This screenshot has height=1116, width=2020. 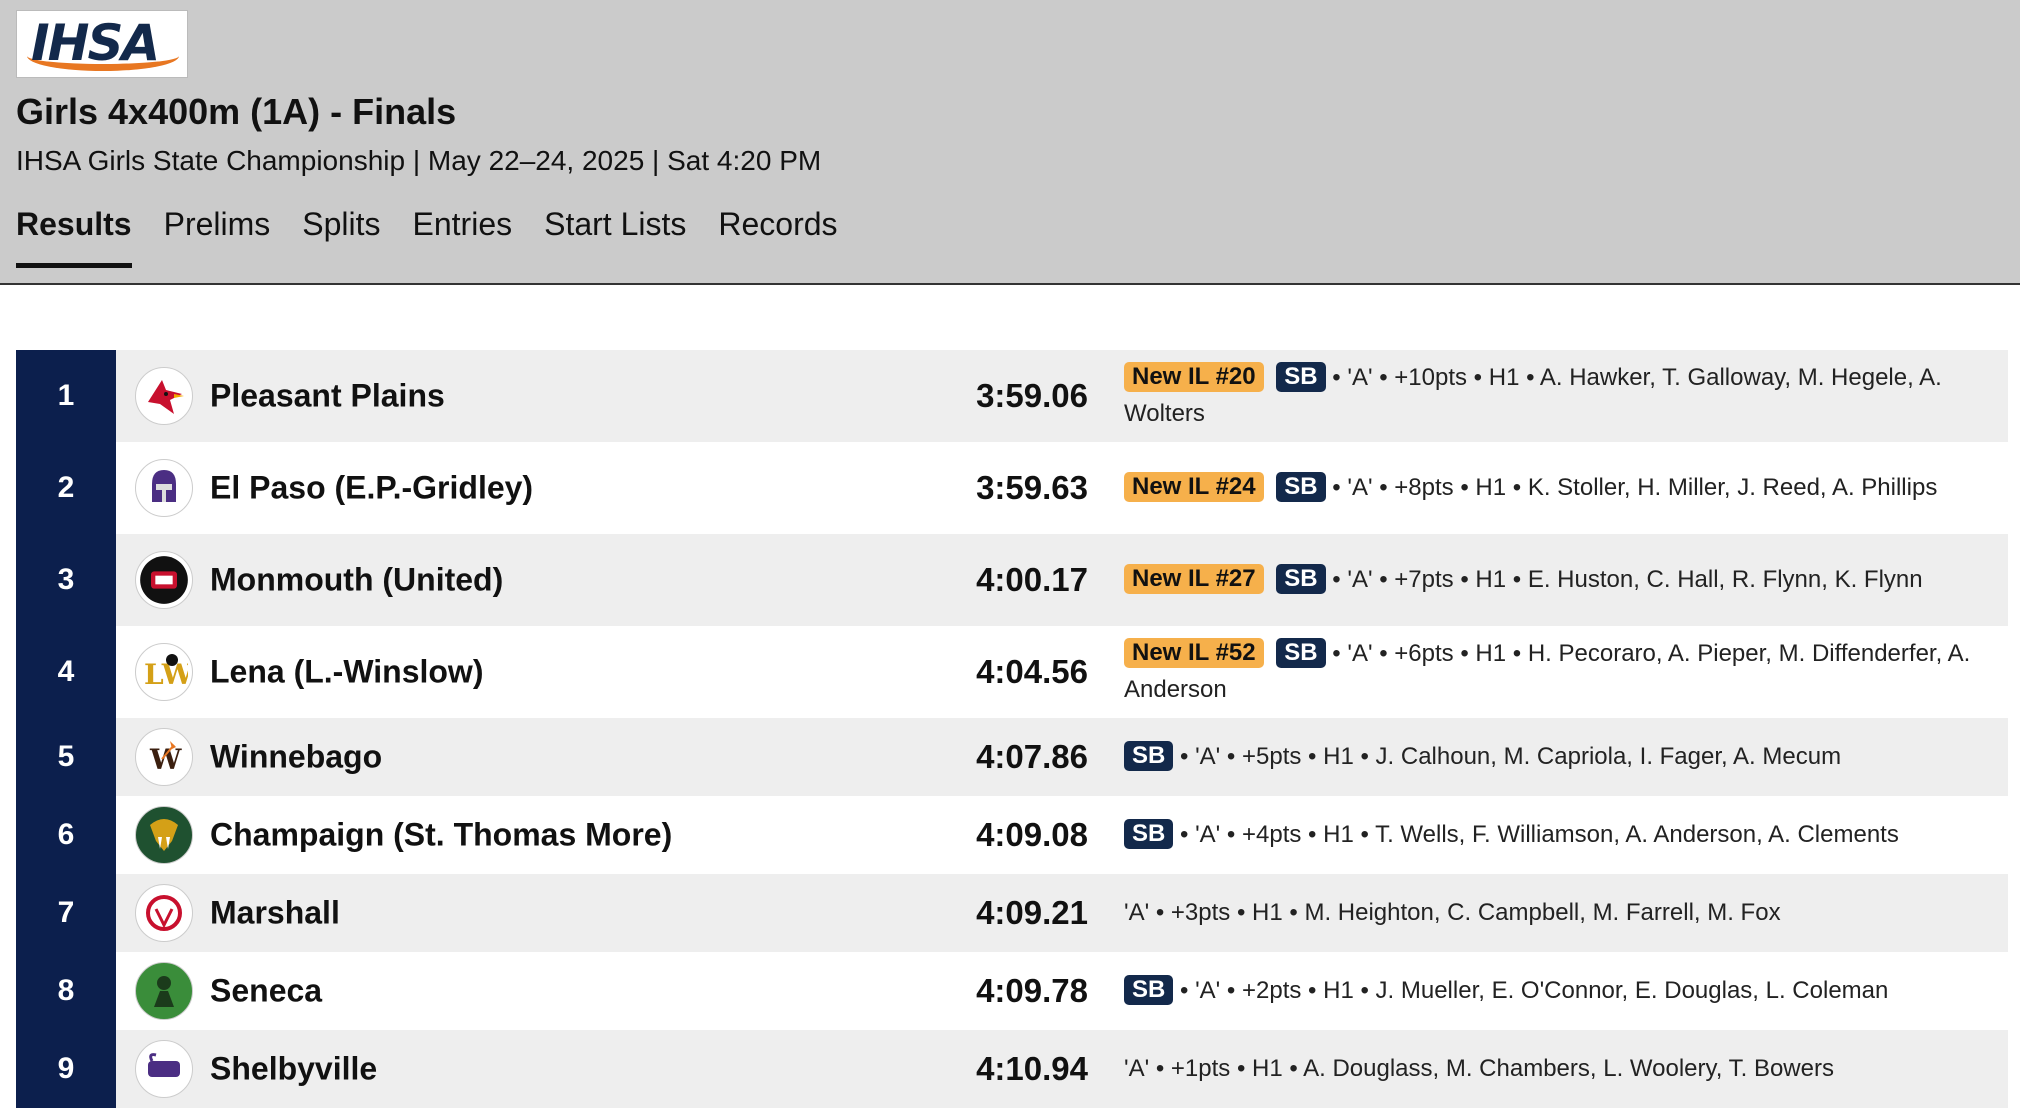 I want to click on tab-start-lists: Start Lists, so click(x=615, y=235).